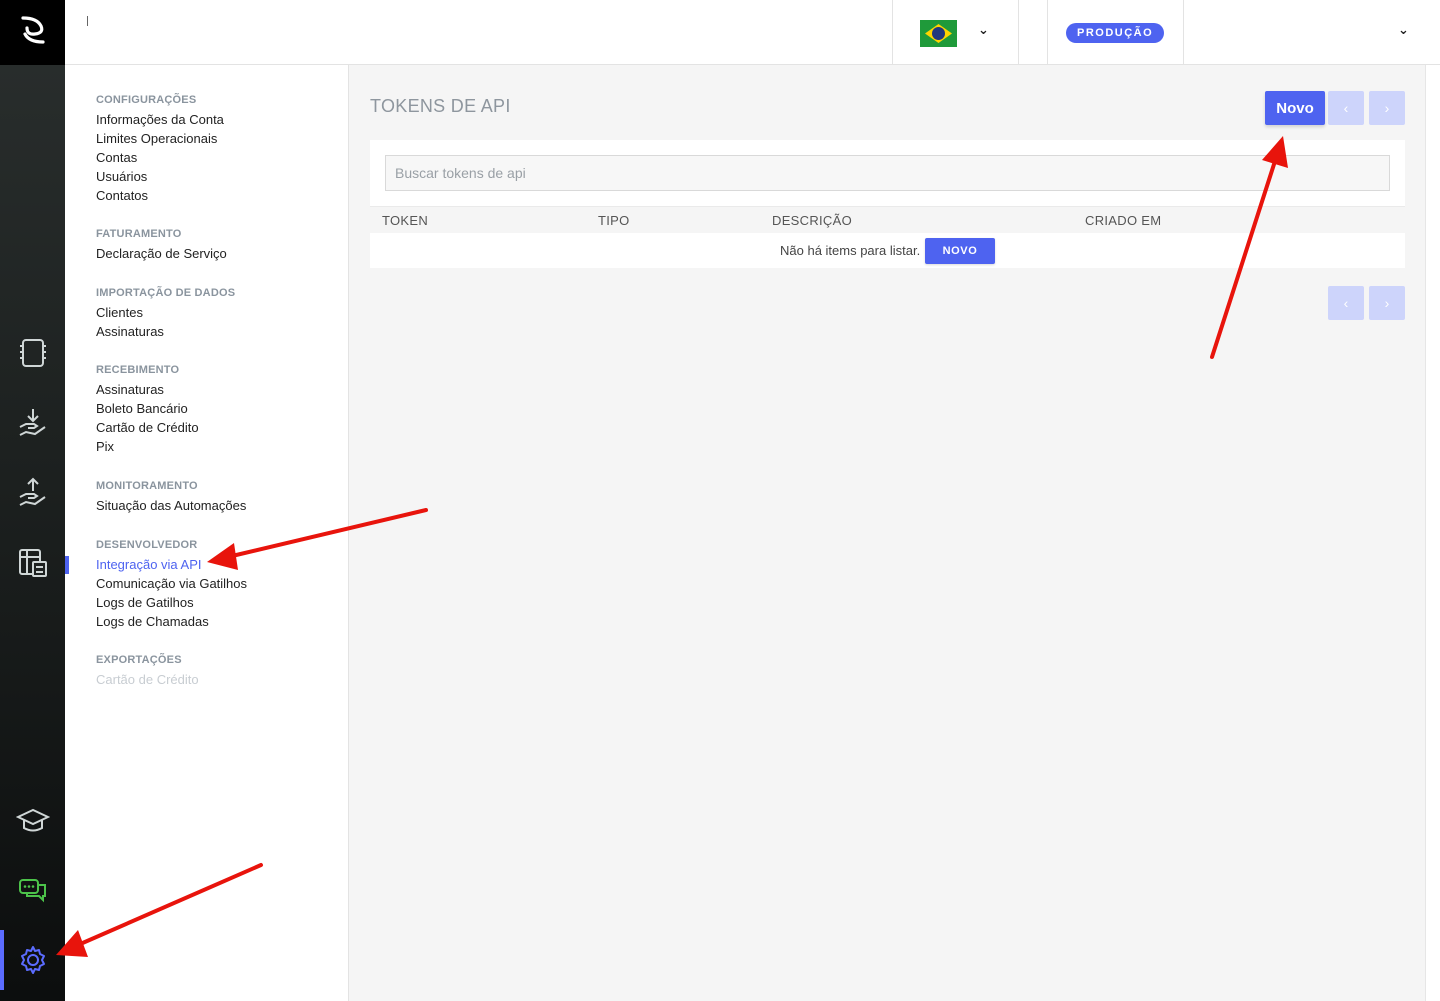 The height and width of the screenshot is (1001, 1440). I want to click on graduation-cap-icon, so click(33, 821).